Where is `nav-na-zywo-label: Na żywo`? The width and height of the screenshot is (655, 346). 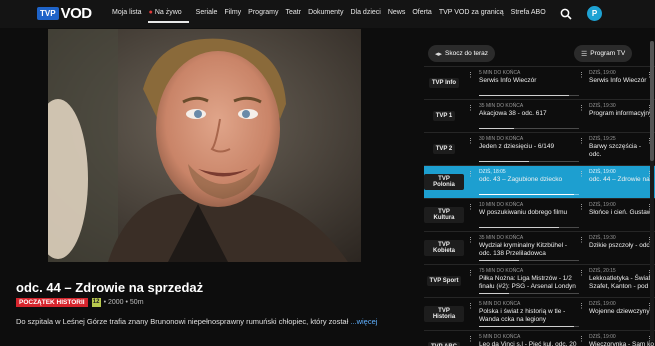 nav-na-zywo-label: Na żywo is located at coordinates (168, 12).